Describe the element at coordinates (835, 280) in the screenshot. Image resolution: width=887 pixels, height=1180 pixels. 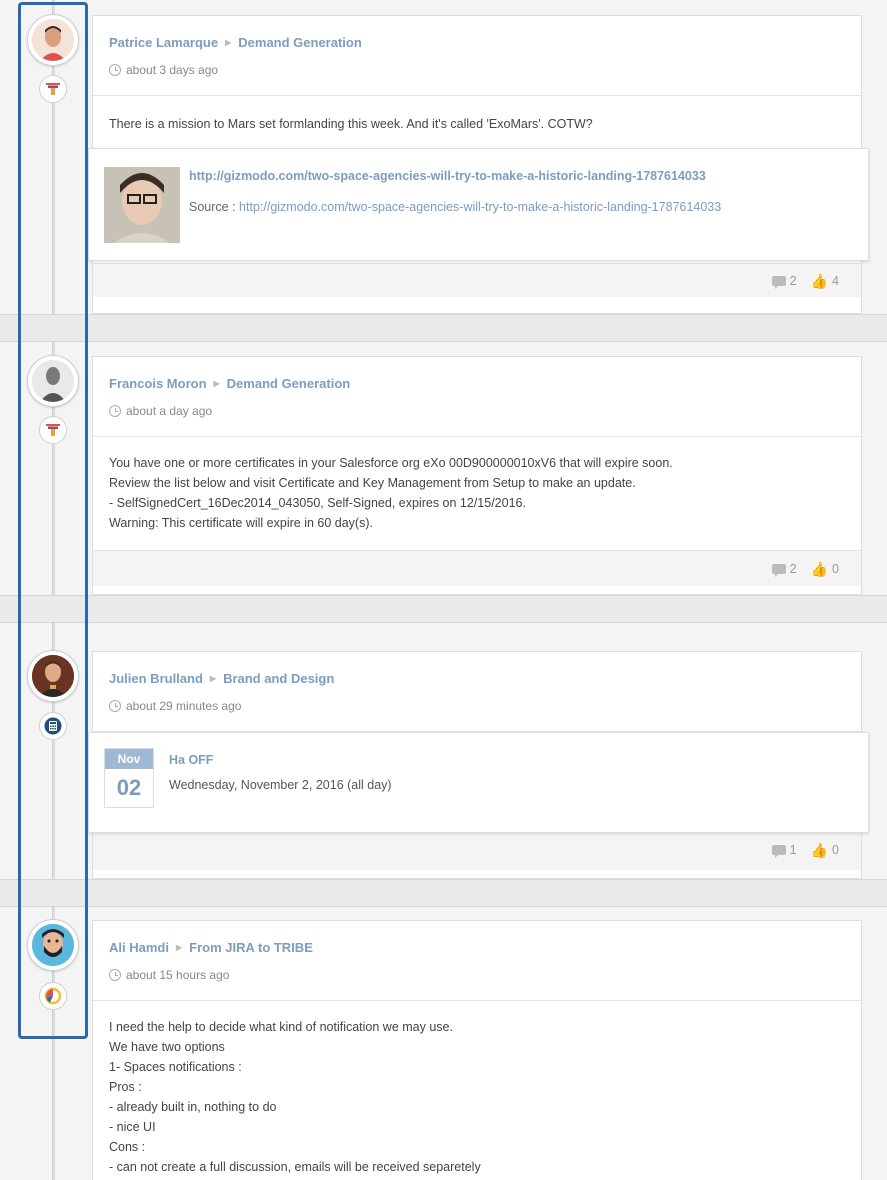
I see `like-count: 4` at that location.